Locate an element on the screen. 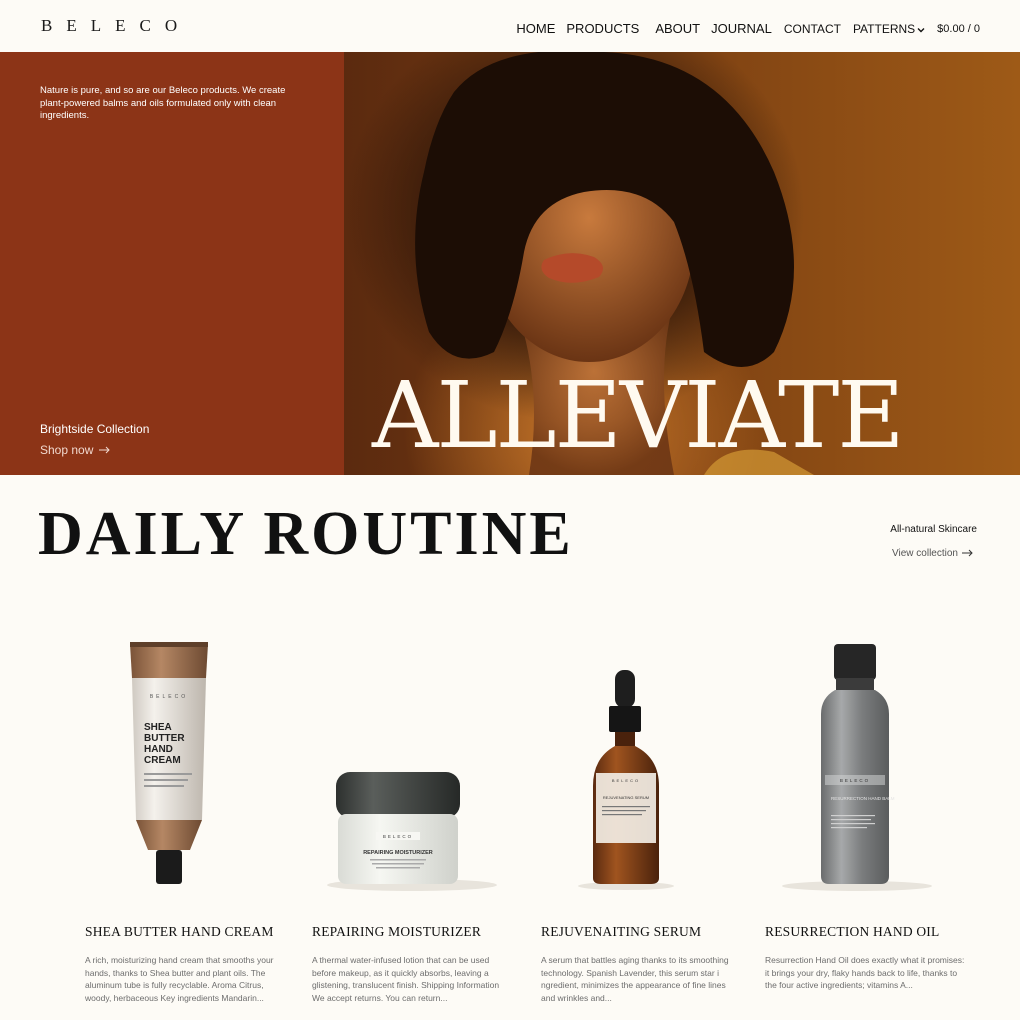  shop-now-link: Shop now is located at coordinates (75, 449).